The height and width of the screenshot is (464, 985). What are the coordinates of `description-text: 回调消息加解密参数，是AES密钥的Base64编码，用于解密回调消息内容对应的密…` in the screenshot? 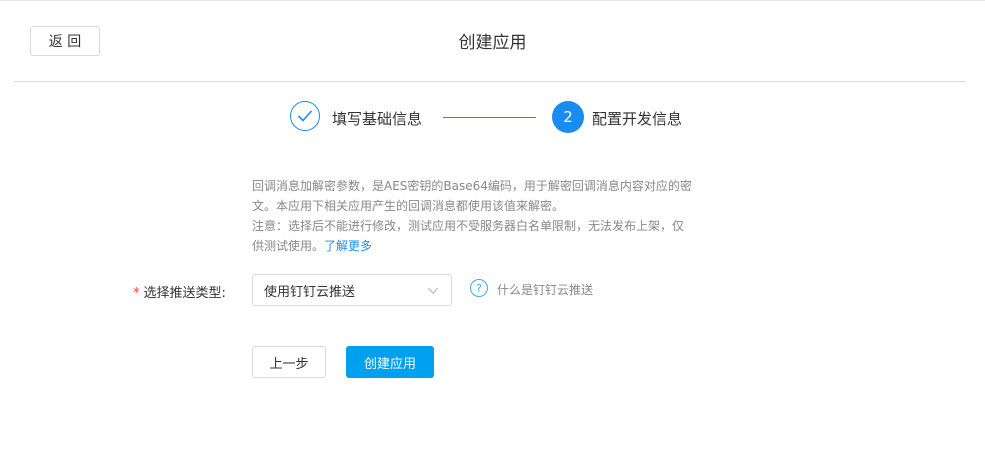 It's located at (472, 196).